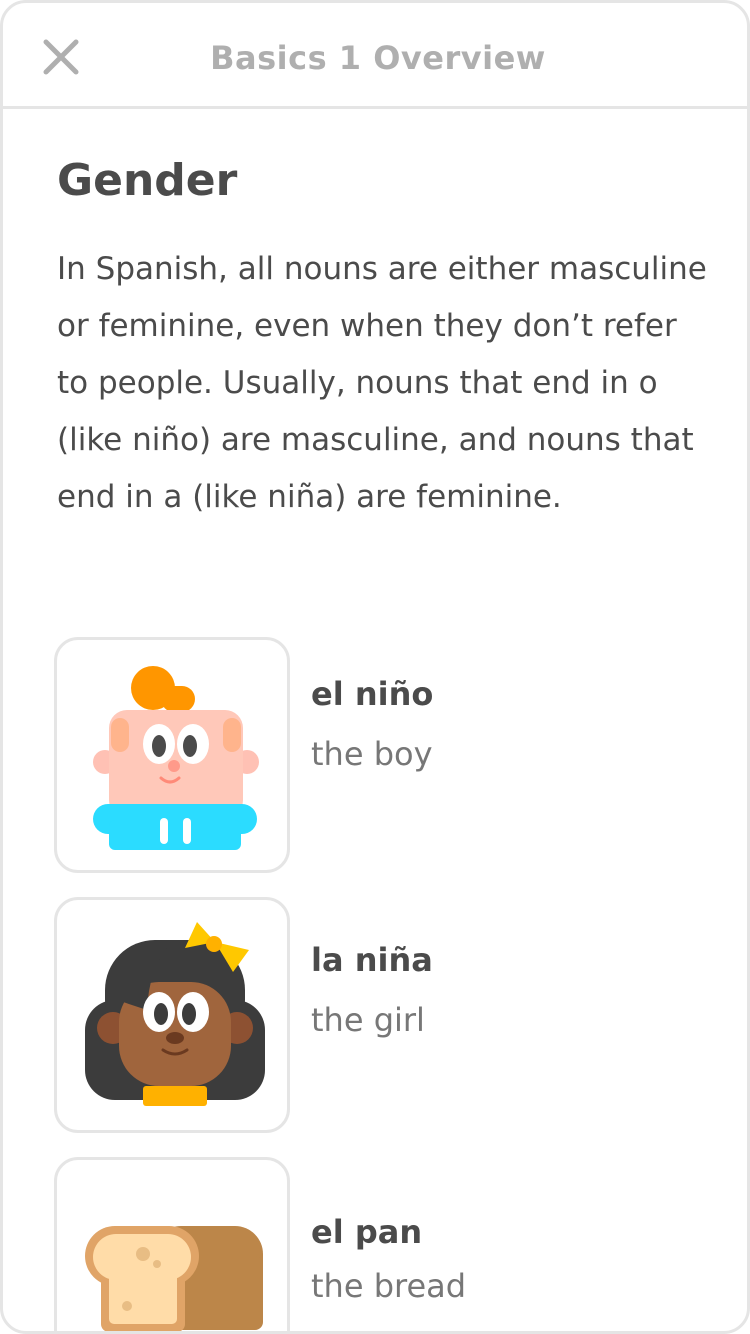 The height and width of the screenshot is (1334, 750). I want to click on vocab-image-card-bread, so click(172, 1244).